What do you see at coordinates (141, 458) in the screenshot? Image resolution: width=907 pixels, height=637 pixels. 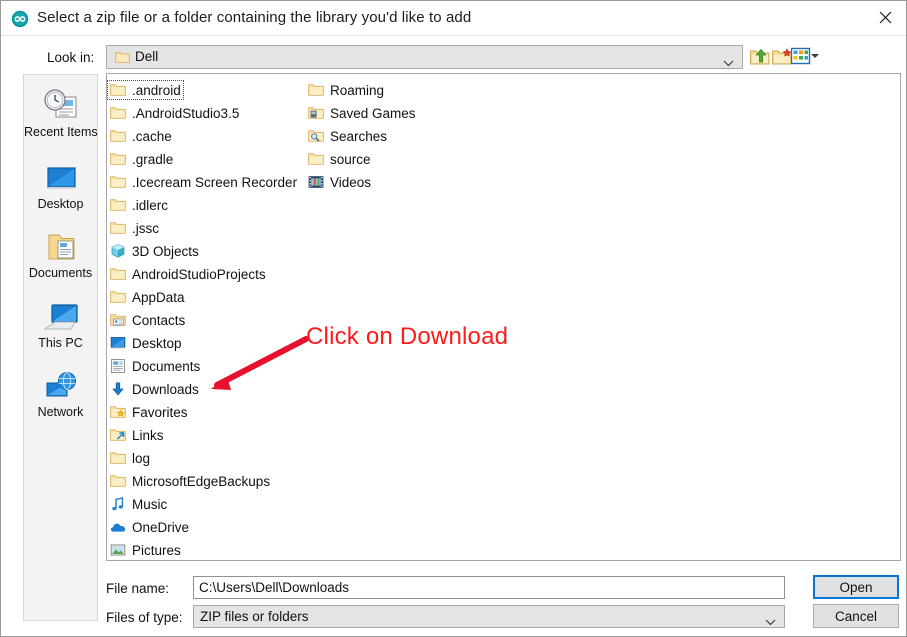 I see `file-list-item-label: log` at bounding box center [141, 458].